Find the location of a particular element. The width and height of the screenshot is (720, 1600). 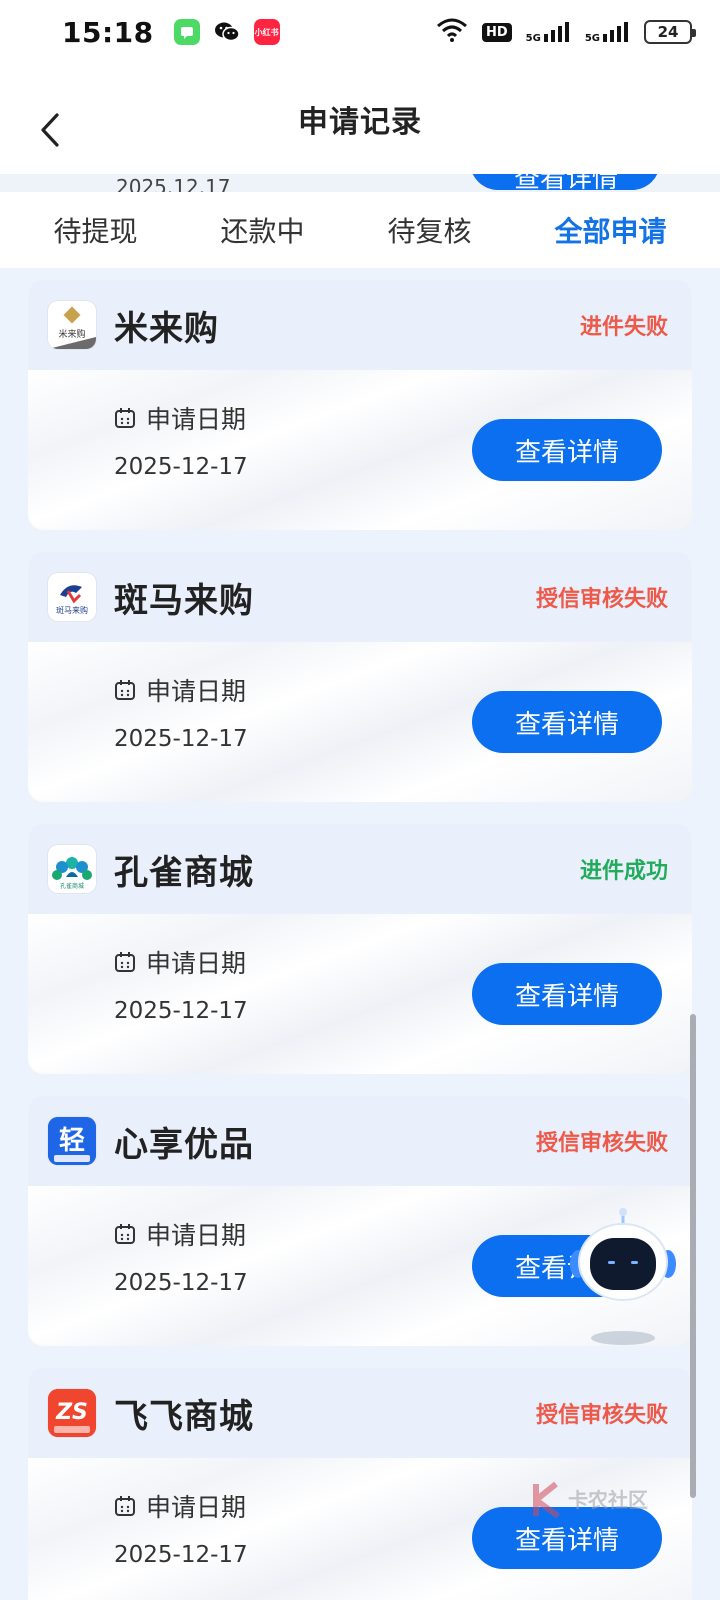

tab-pending-withdraw: 待提现 is located at coordinates (95, 230).